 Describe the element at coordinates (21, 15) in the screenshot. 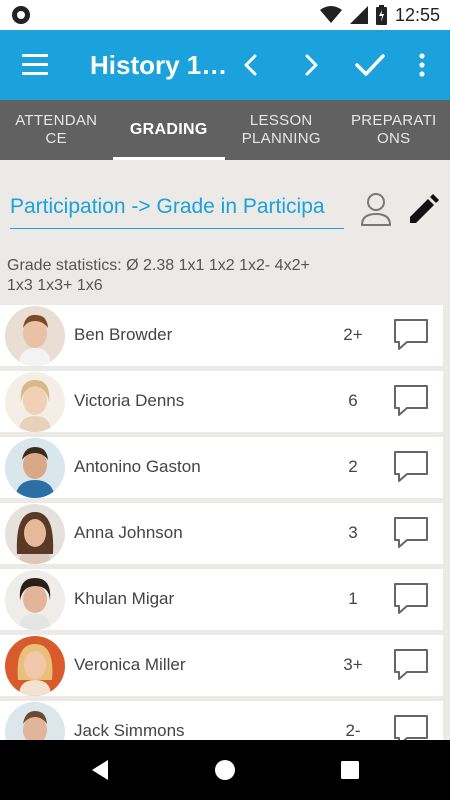

I see `circle-icon` at that location.